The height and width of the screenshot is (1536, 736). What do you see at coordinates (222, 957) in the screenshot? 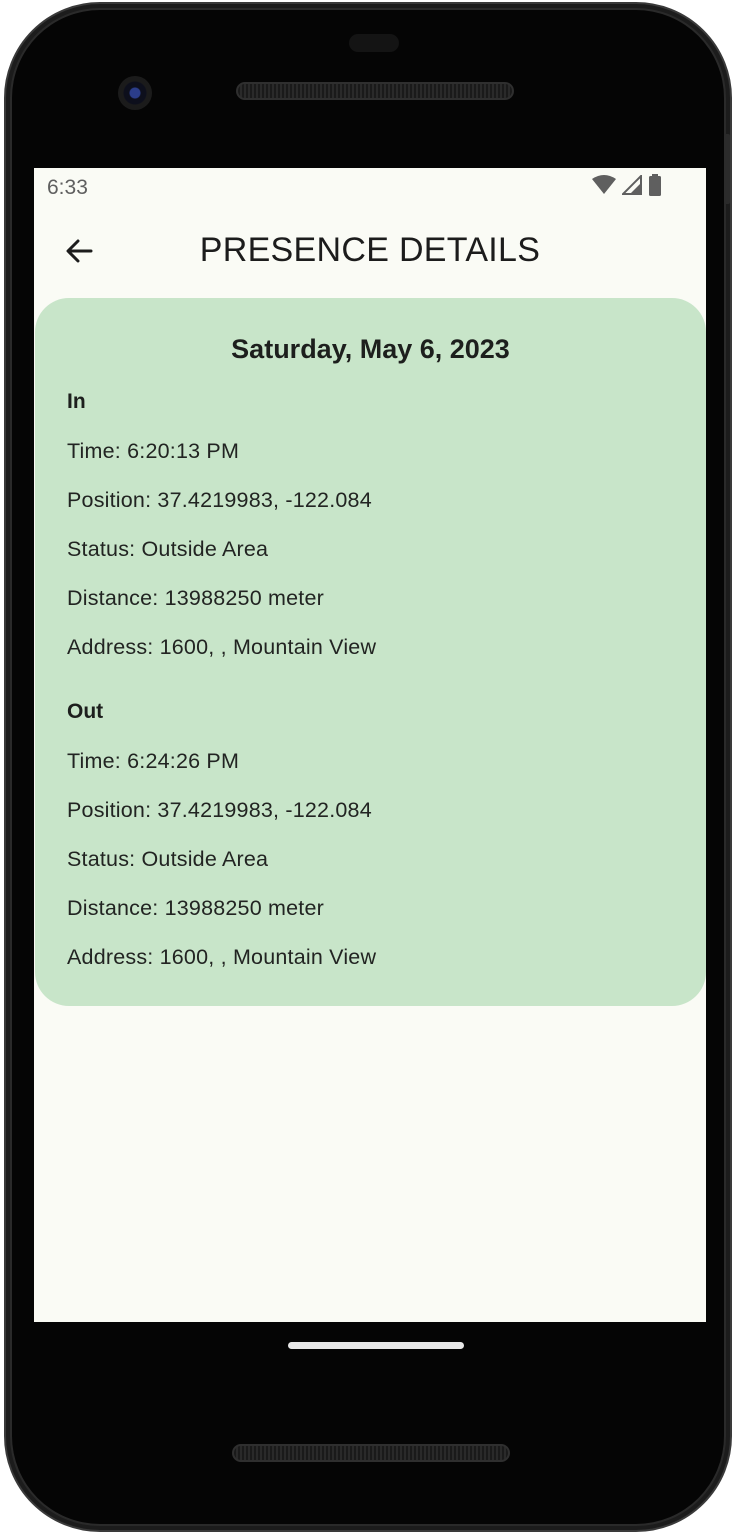
I see `out-address: Address: 1600, , Mountain View` at bounding box center [222, 957].